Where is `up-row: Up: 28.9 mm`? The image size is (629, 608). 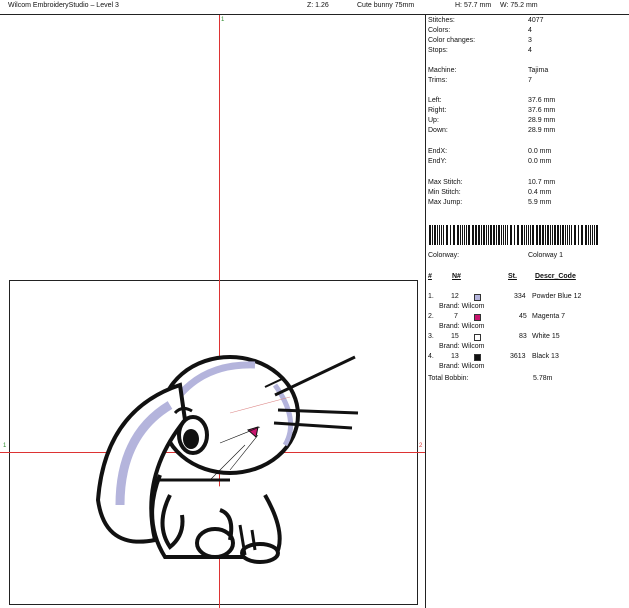 up-row: Up: 28.9 mm is located at coordinates (492, 120).